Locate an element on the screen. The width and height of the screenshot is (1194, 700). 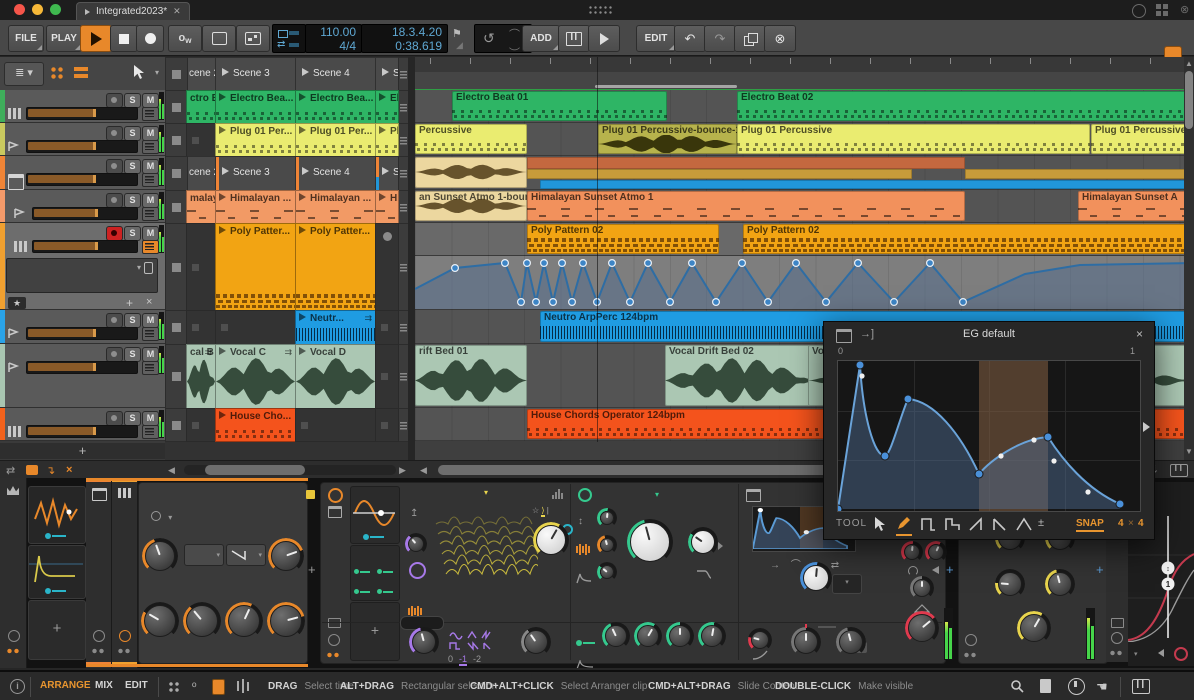
fade-out-icon: ⌒ is located at coordinates (514, 45).